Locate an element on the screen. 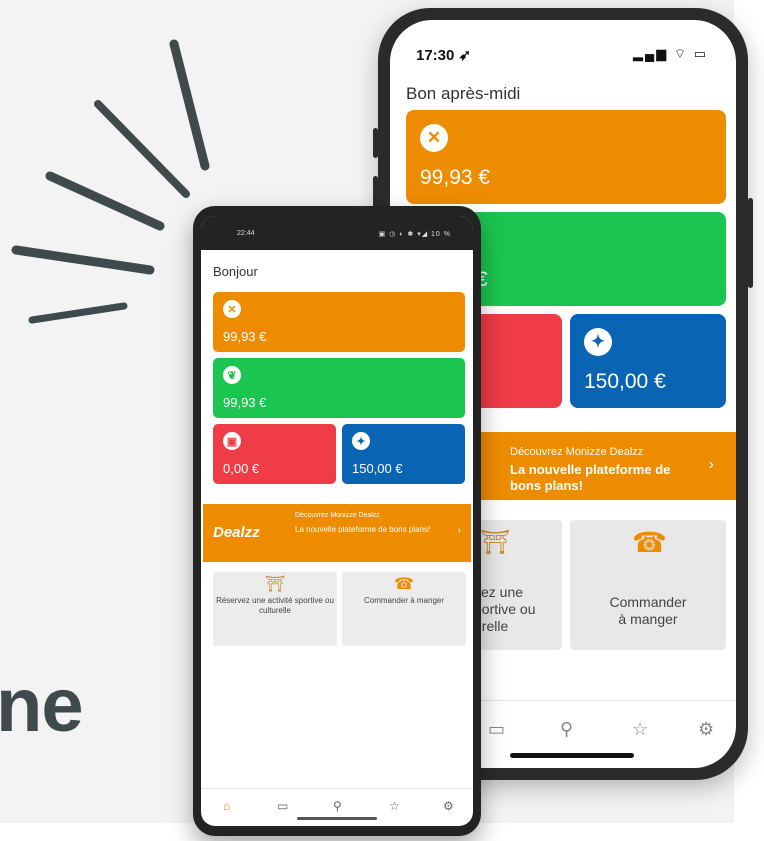  gift-icon: ▣ is located at coordinates (232, 441).